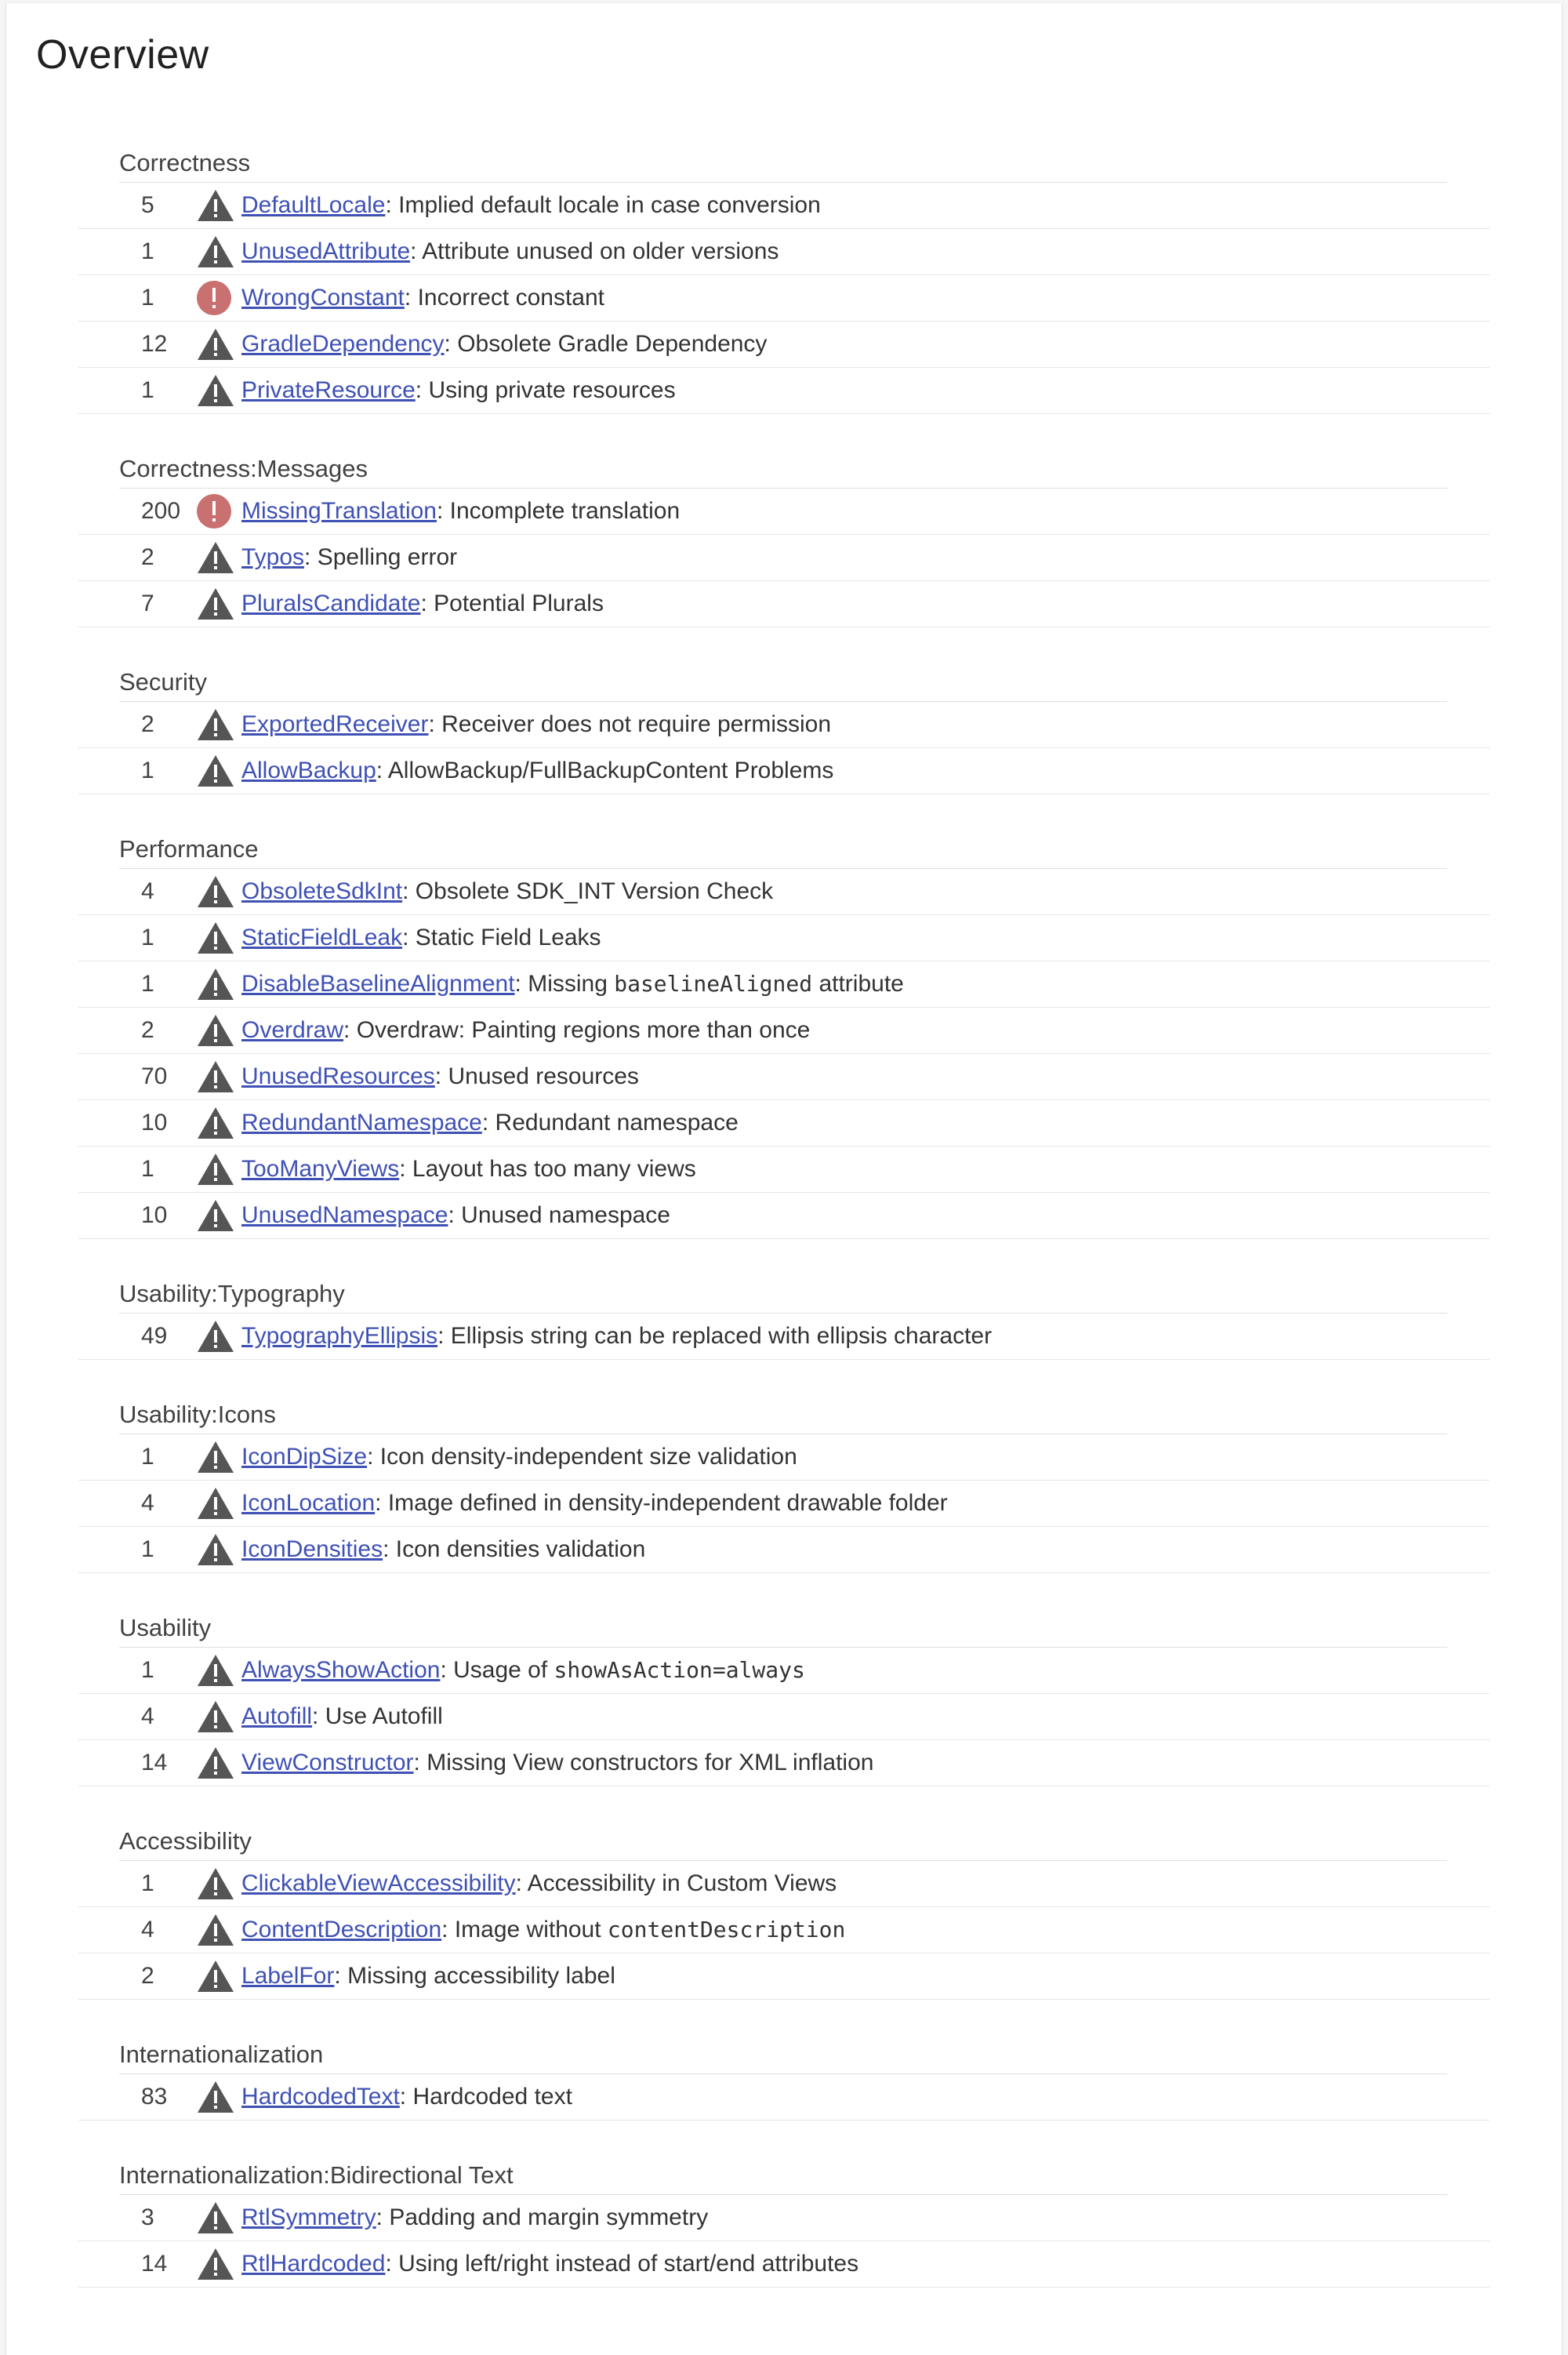 The height and width of the screenshot is (2355, 1568). What do you see at coordinates (341, 1930) in the screenshot?
I see `issue-link: ContentDescription` at bounding box center [341, 1930].